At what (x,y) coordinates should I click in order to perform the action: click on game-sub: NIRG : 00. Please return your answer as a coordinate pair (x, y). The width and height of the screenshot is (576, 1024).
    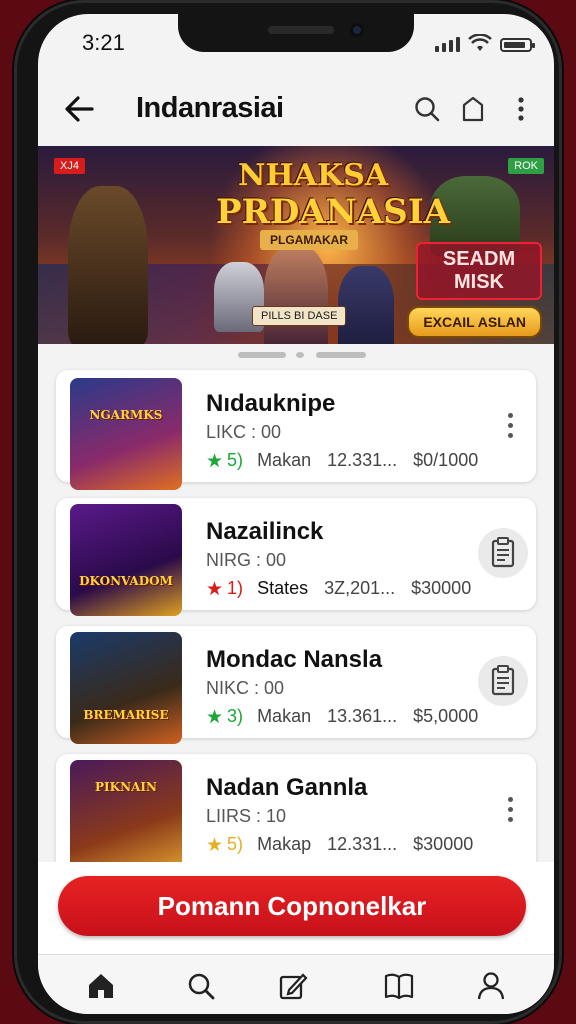
    Looking at the image, I should click on (246, 560).